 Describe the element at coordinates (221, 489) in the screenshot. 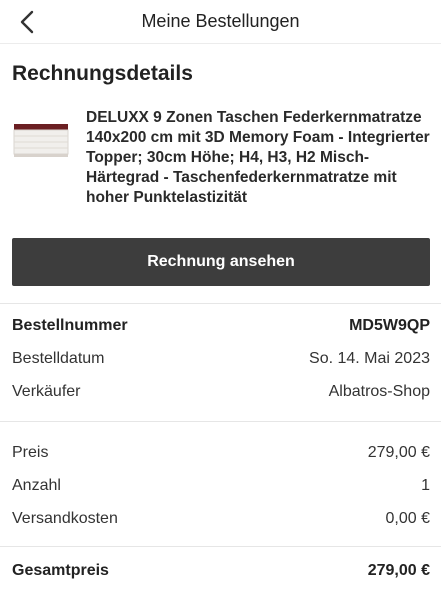

I see `quantity-row: Anzahl 1` at that location.